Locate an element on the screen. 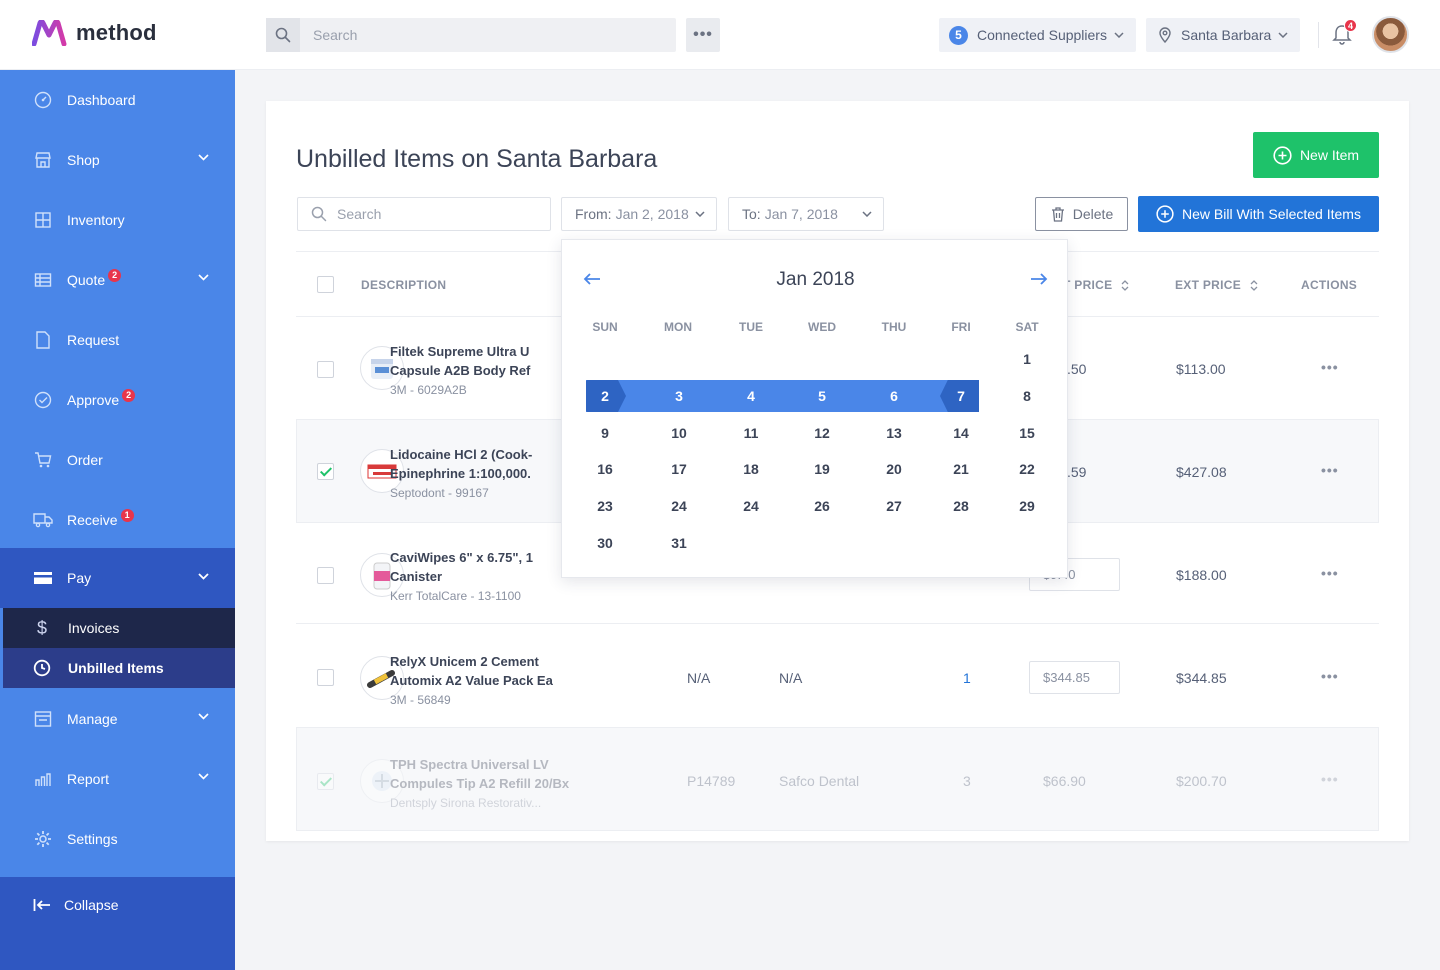 The width and height of the screenshot is (1440, 970). calendar-day: 14 is located at coordinates (961, 433).